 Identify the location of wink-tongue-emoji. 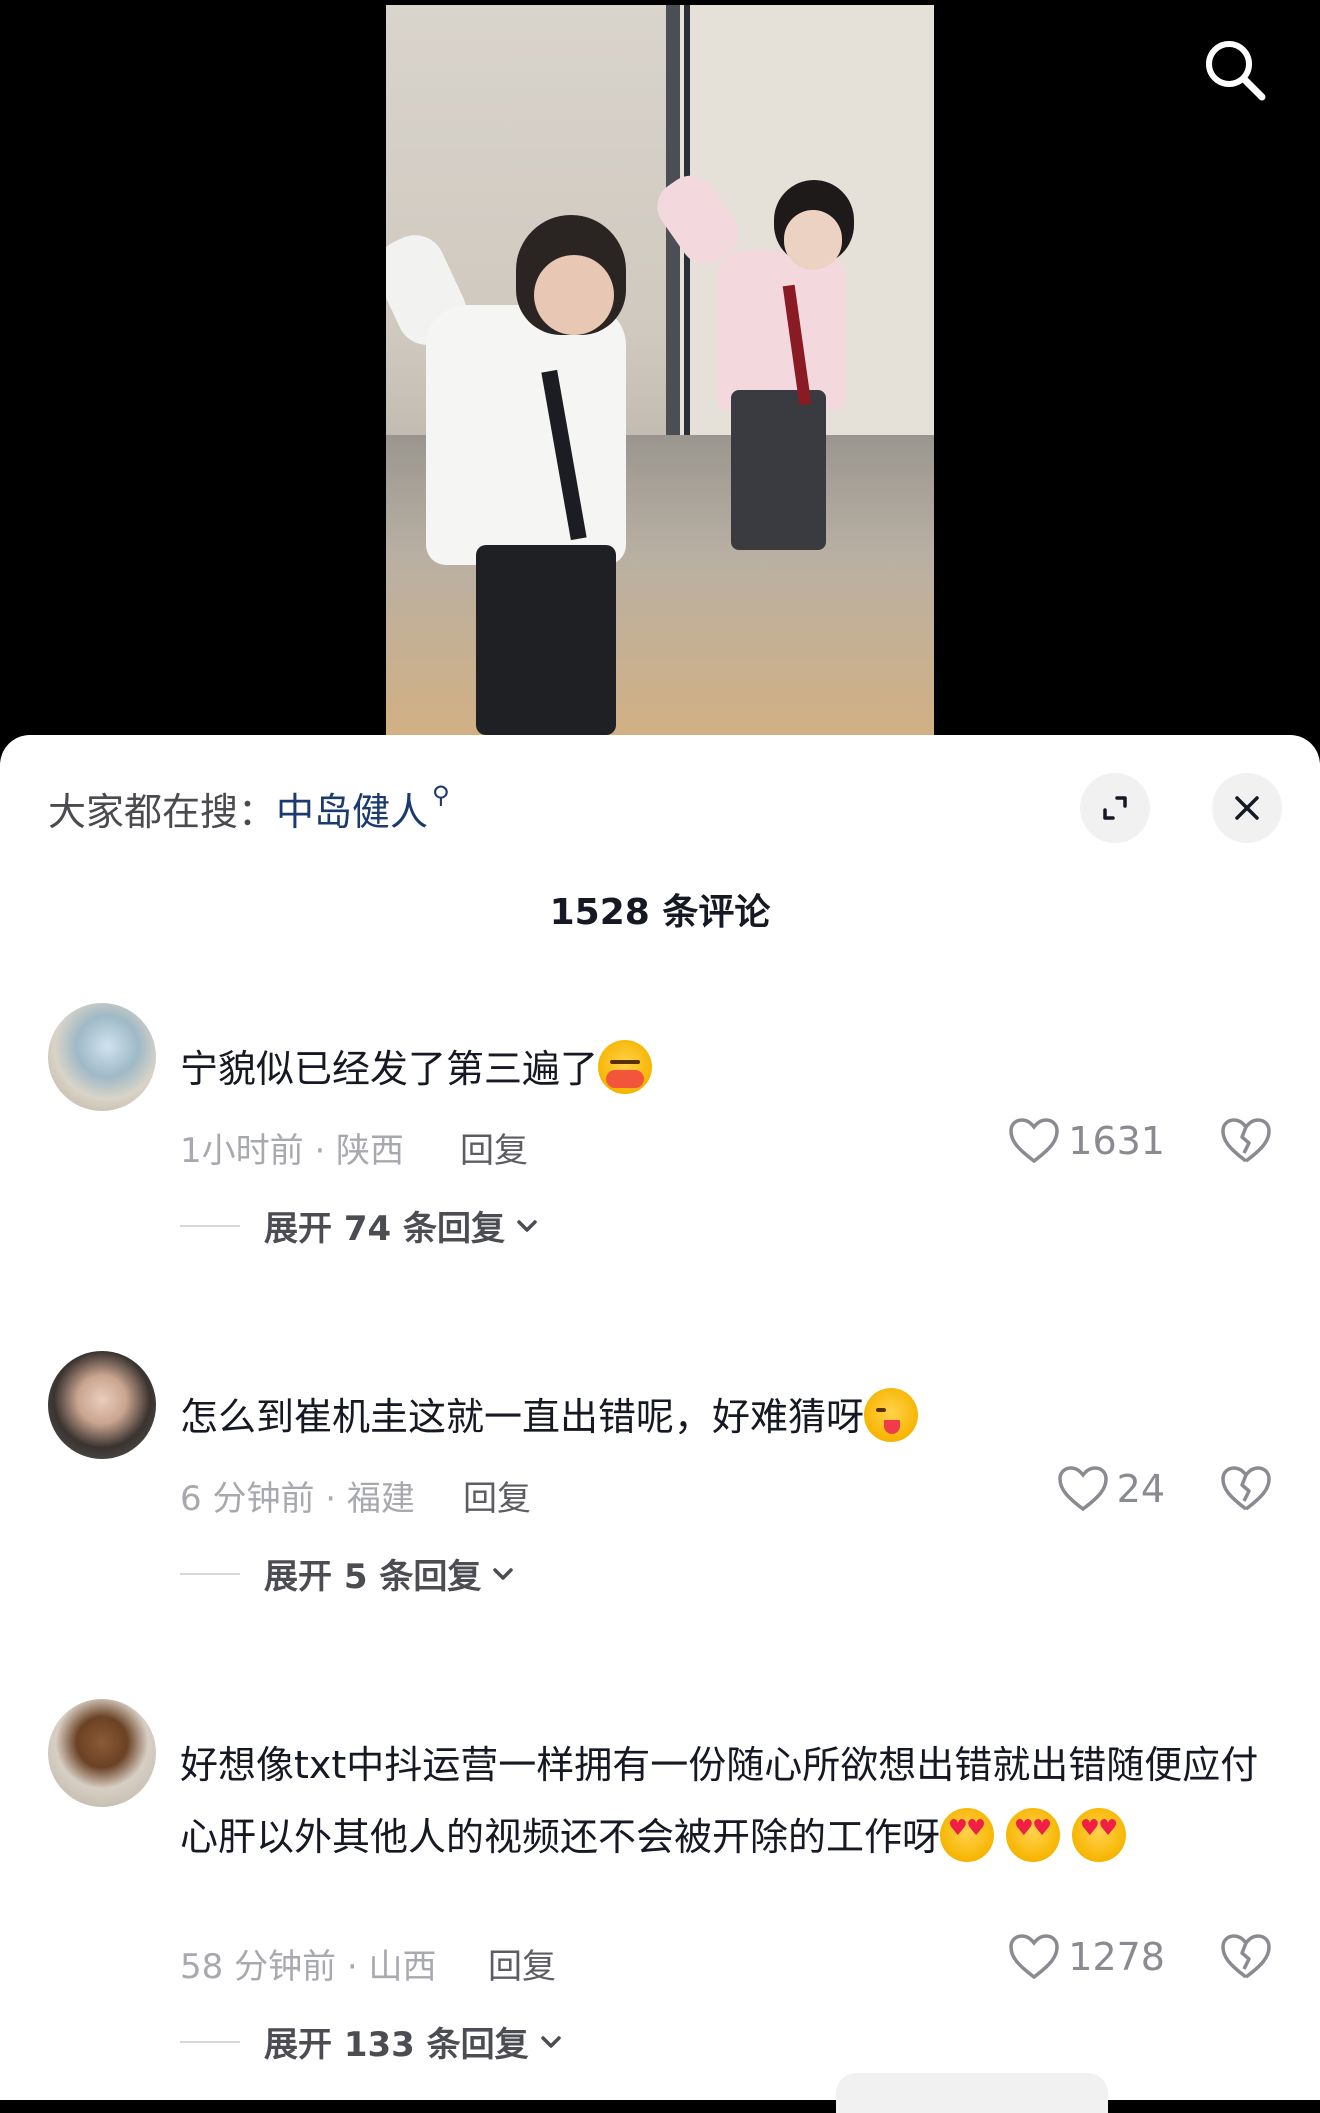
(891, 1415).